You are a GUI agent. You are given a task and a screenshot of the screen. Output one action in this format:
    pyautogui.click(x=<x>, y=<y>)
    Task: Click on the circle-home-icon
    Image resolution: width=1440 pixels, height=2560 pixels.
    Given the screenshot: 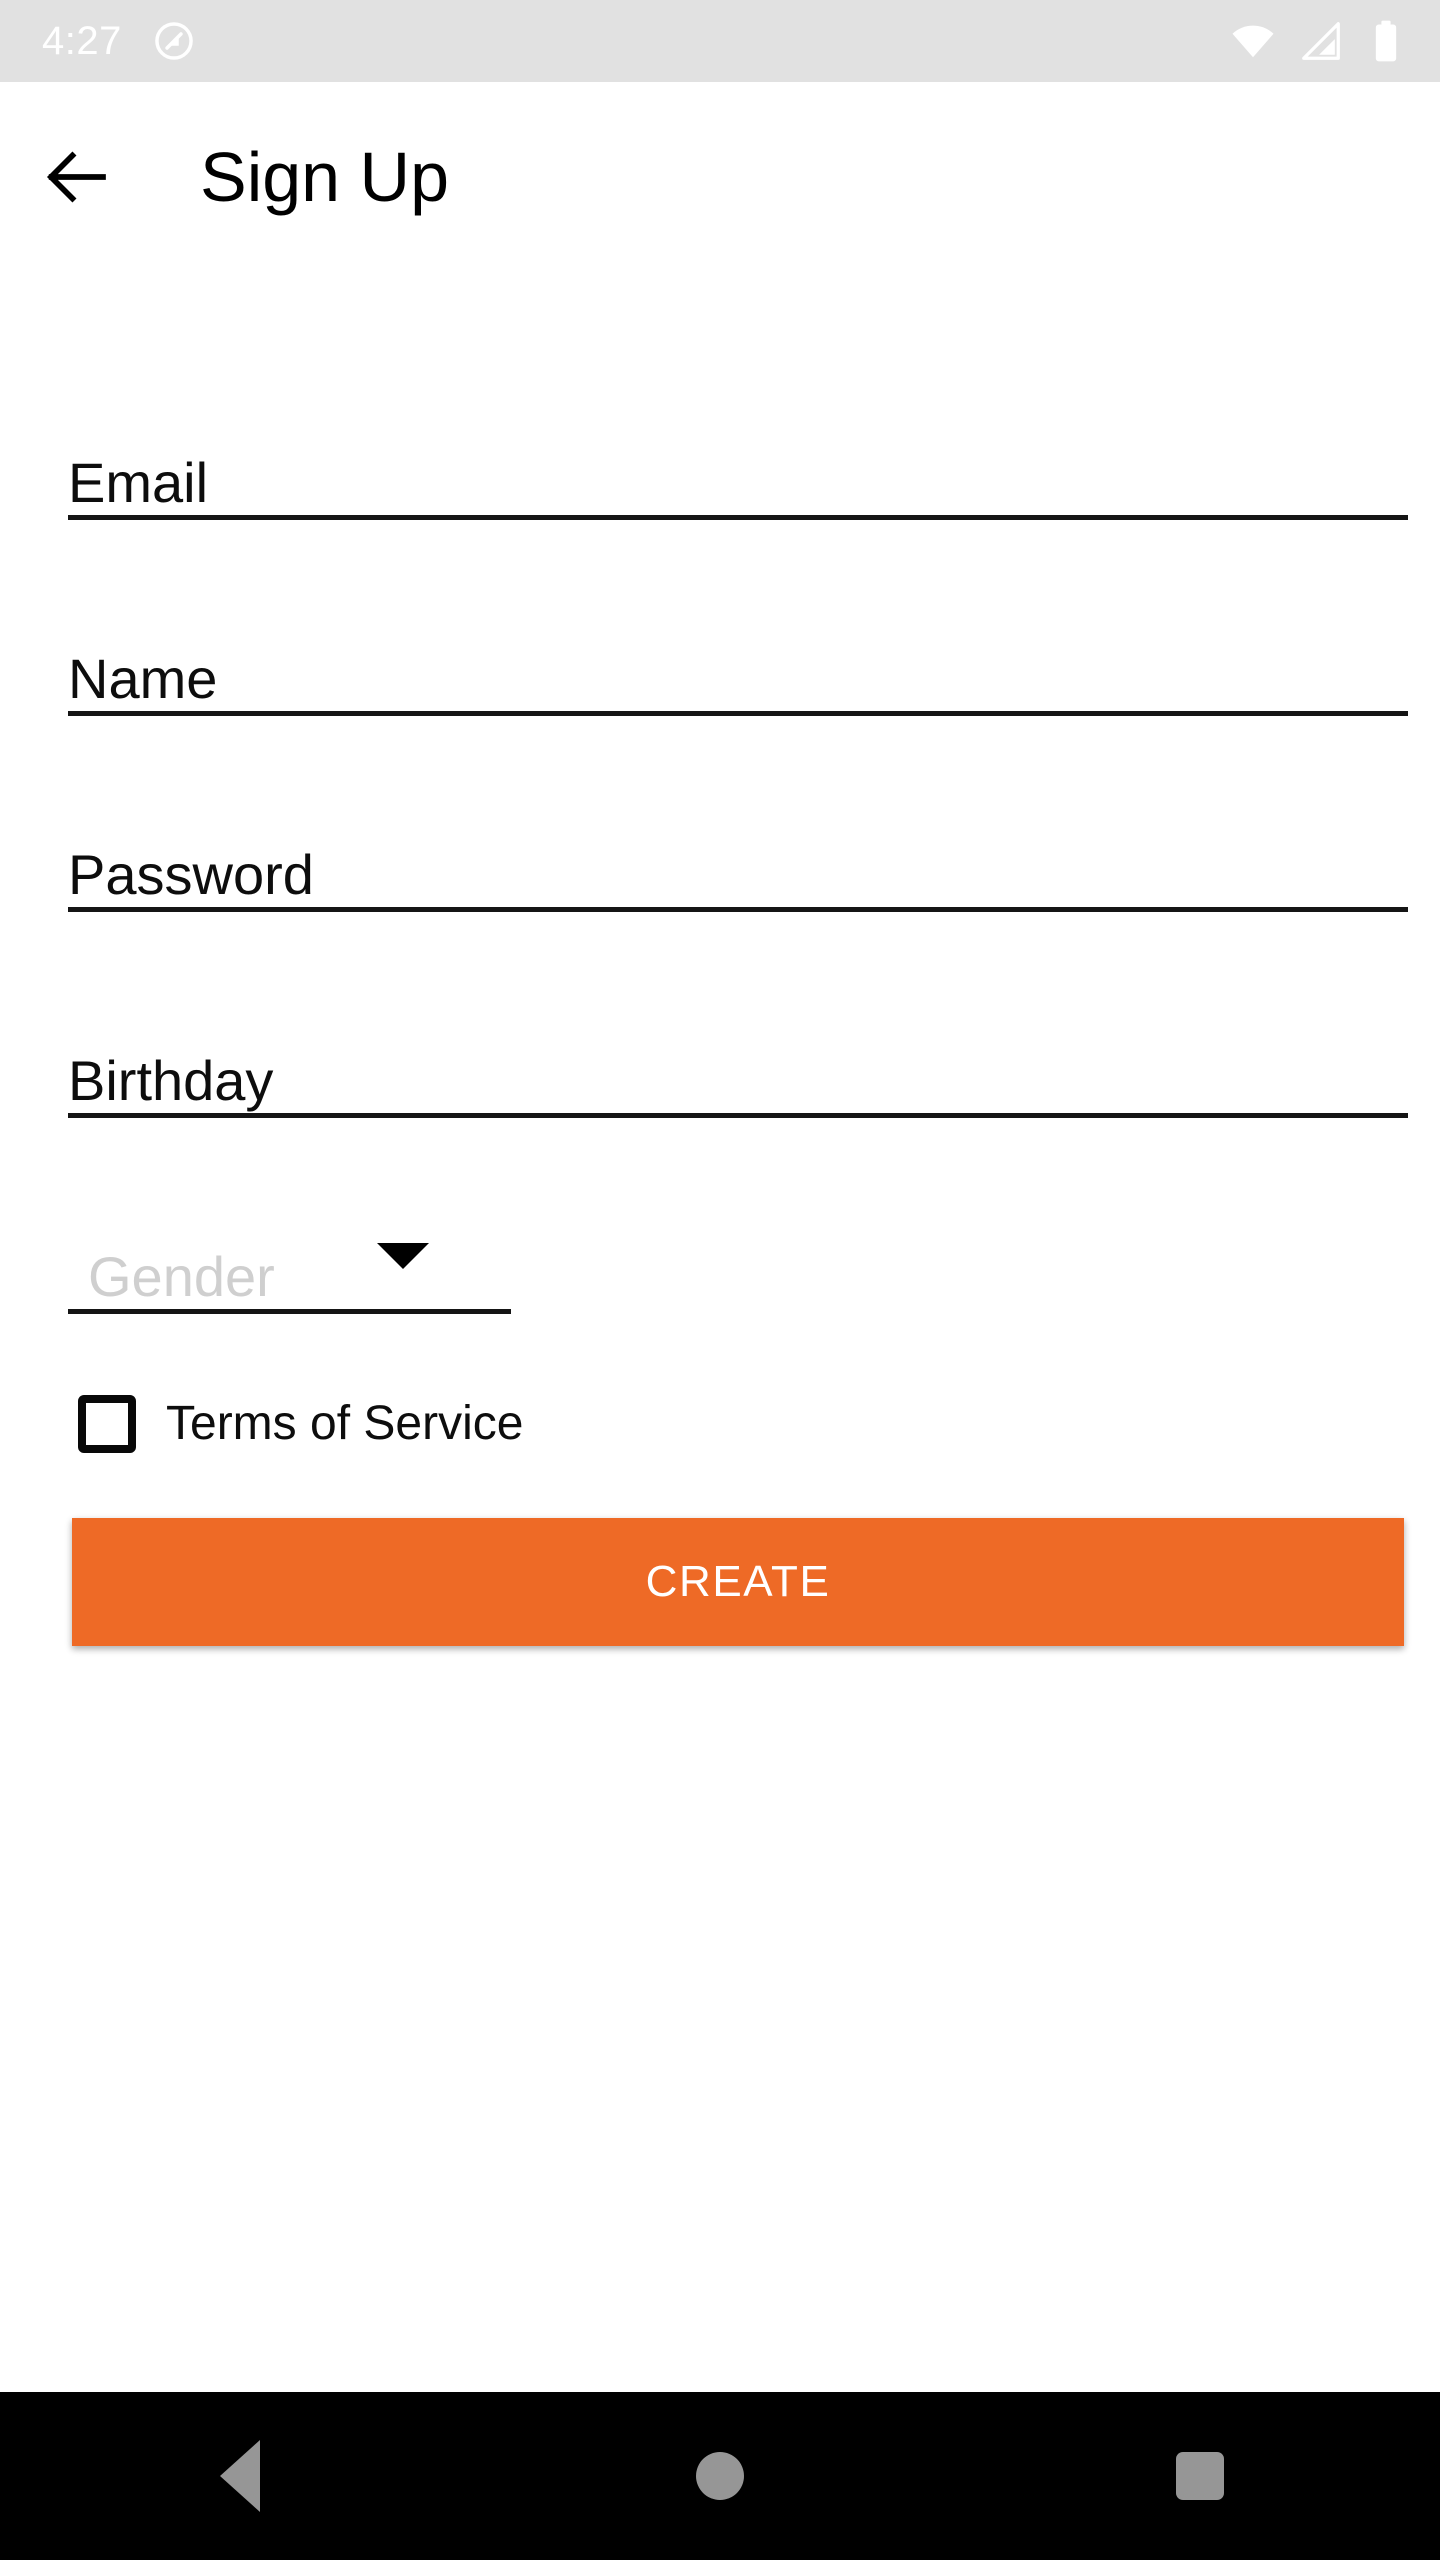 What is the action you would take?
    pyautogui.click(x=719, y=2476)
    